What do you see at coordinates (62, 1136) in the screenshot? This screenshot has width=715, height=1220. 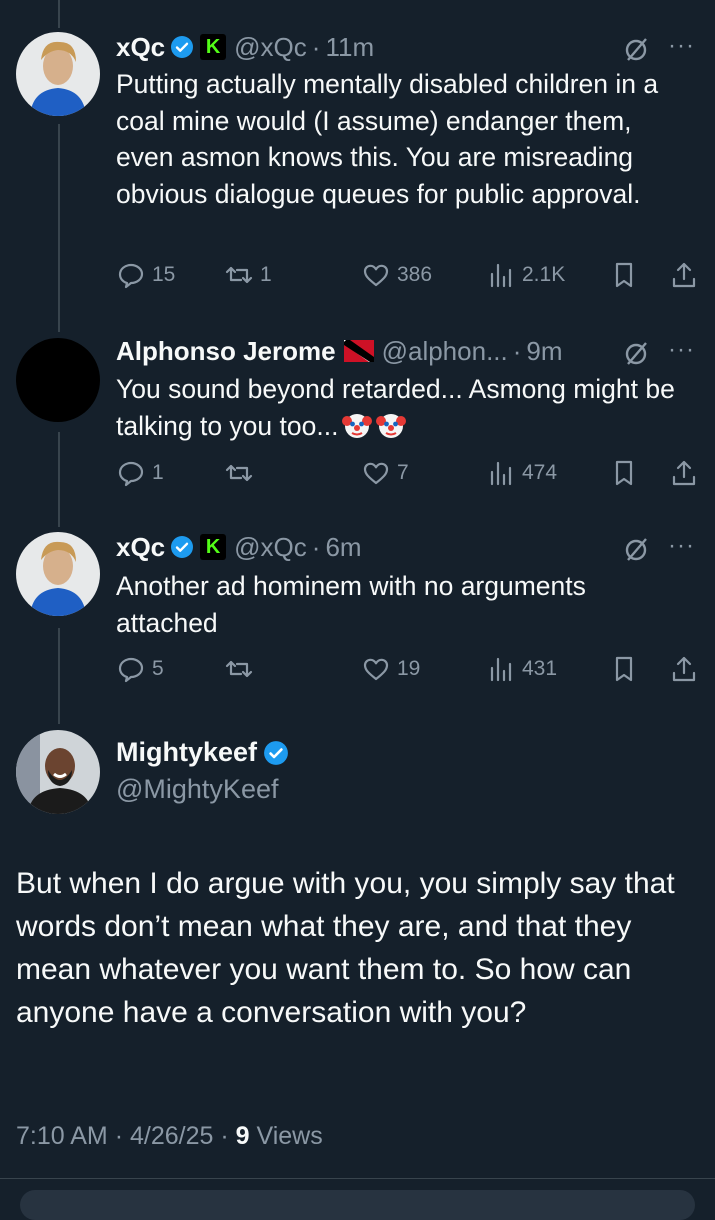 I see `tweet-time: 7:10 AM` at bounding box center [62, 1136].